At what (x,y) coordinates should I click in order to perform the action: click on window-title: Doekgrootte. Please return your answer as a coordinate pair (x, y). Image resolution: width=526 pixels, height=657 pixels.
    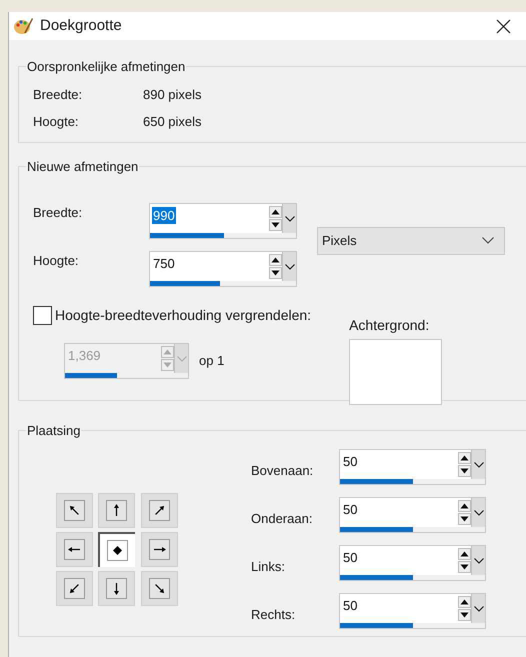
    Looking at the image, I should click on (81, 26).